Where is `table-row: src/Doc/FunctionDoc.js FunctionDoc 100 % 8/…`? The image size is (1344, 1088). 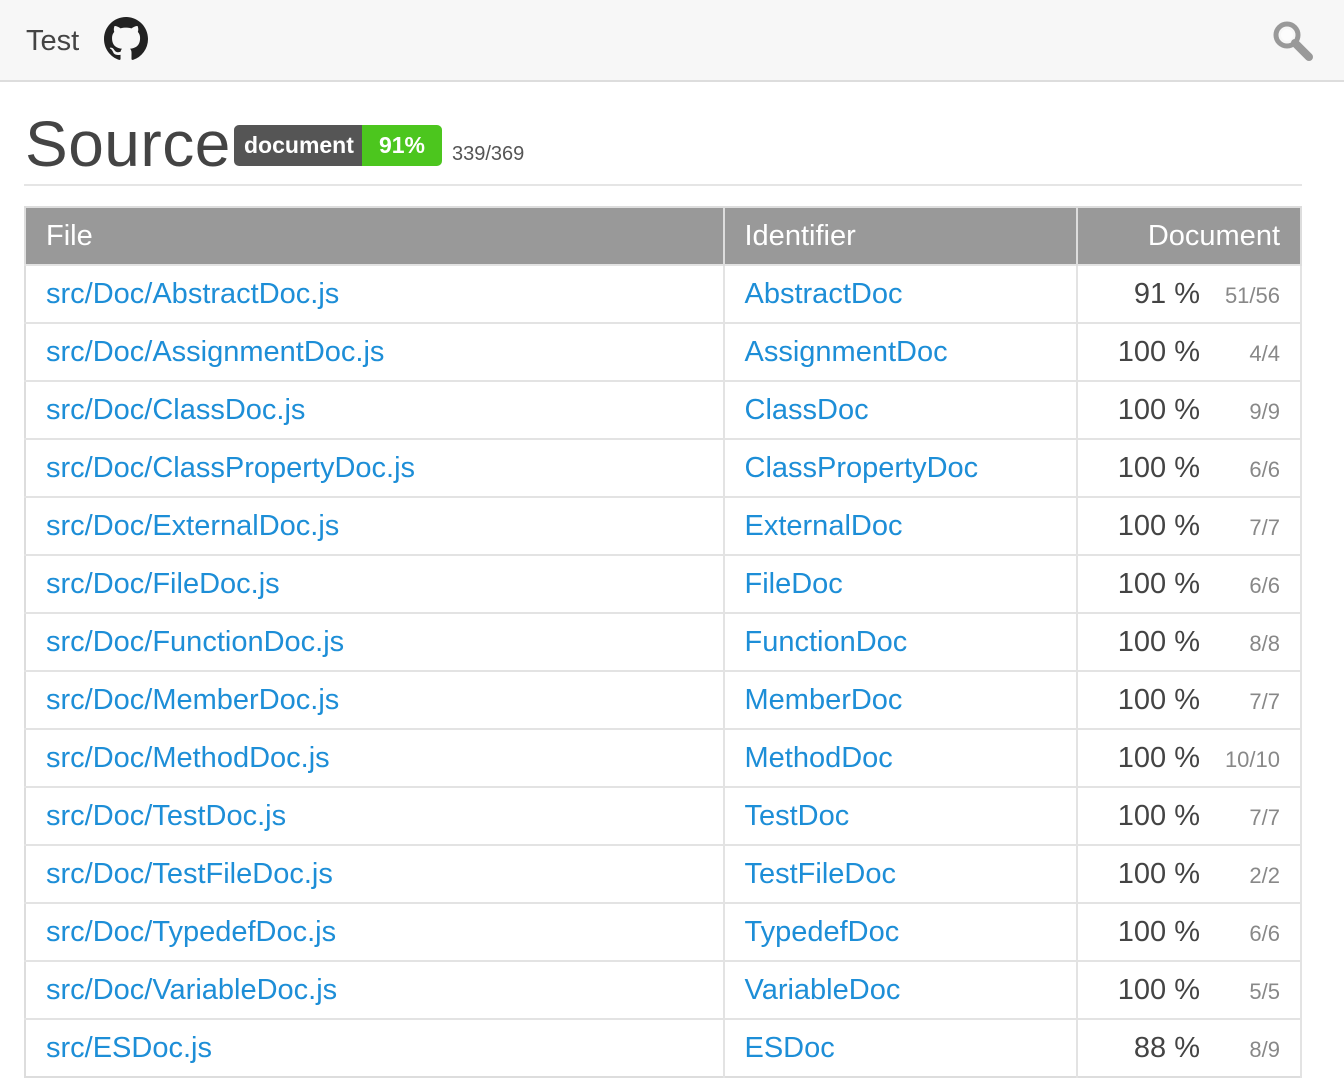 table-row: src/Doc/FunctionDoc.js FunctionDoc 100 % 8/… is located at coordinates (663, 641).